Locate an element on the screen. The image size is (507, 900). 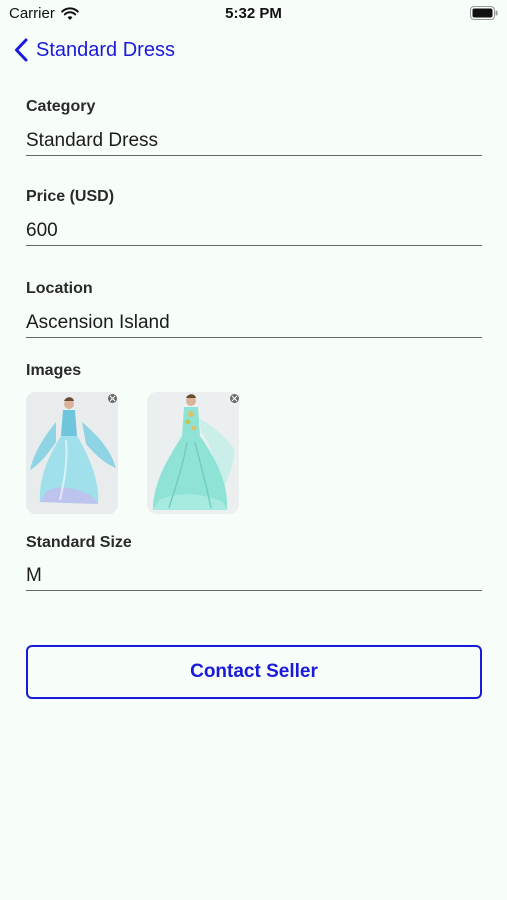
clock: 5:32 PM is located at coordinates (253, 13).